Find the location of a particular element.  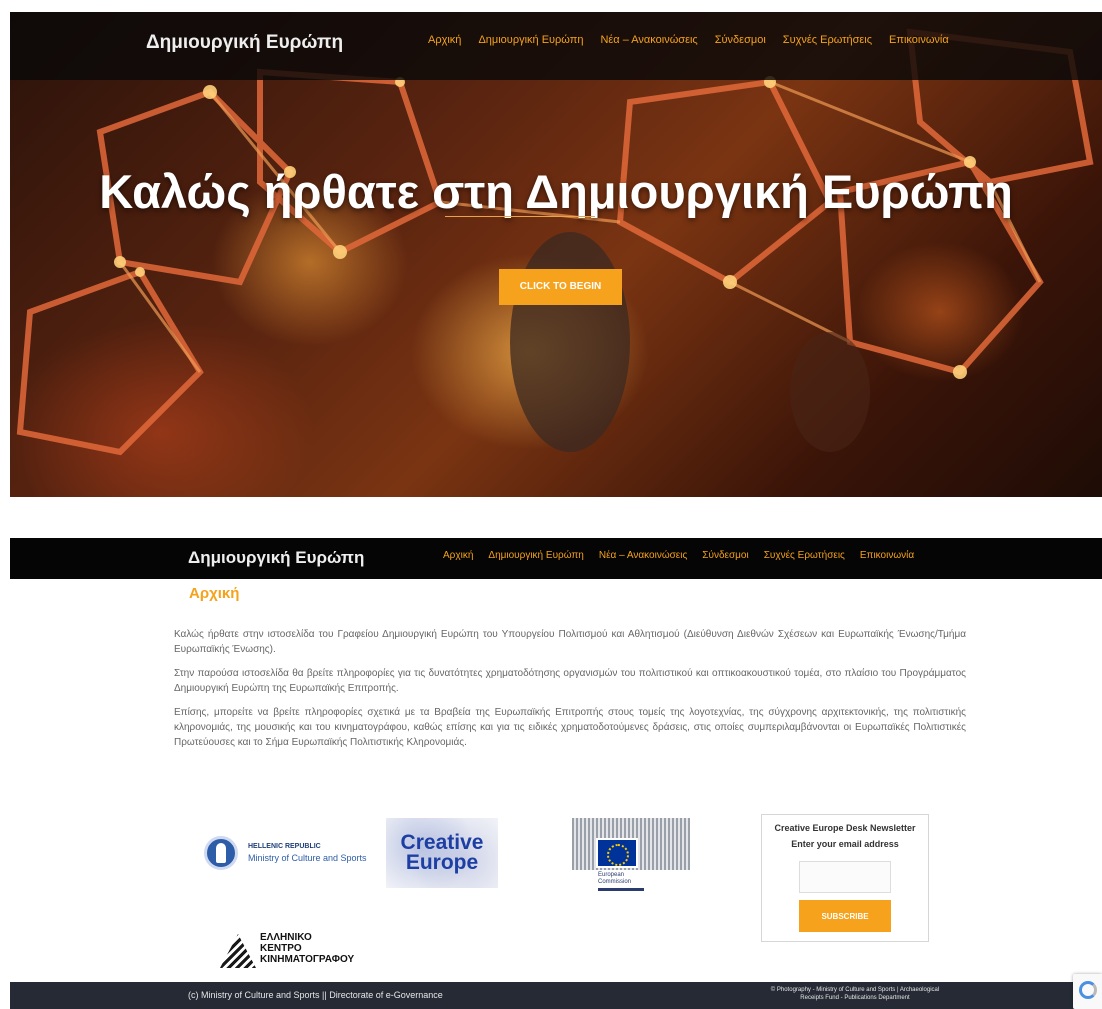

recaptcha-badge is located at coordinates (1087, 991).